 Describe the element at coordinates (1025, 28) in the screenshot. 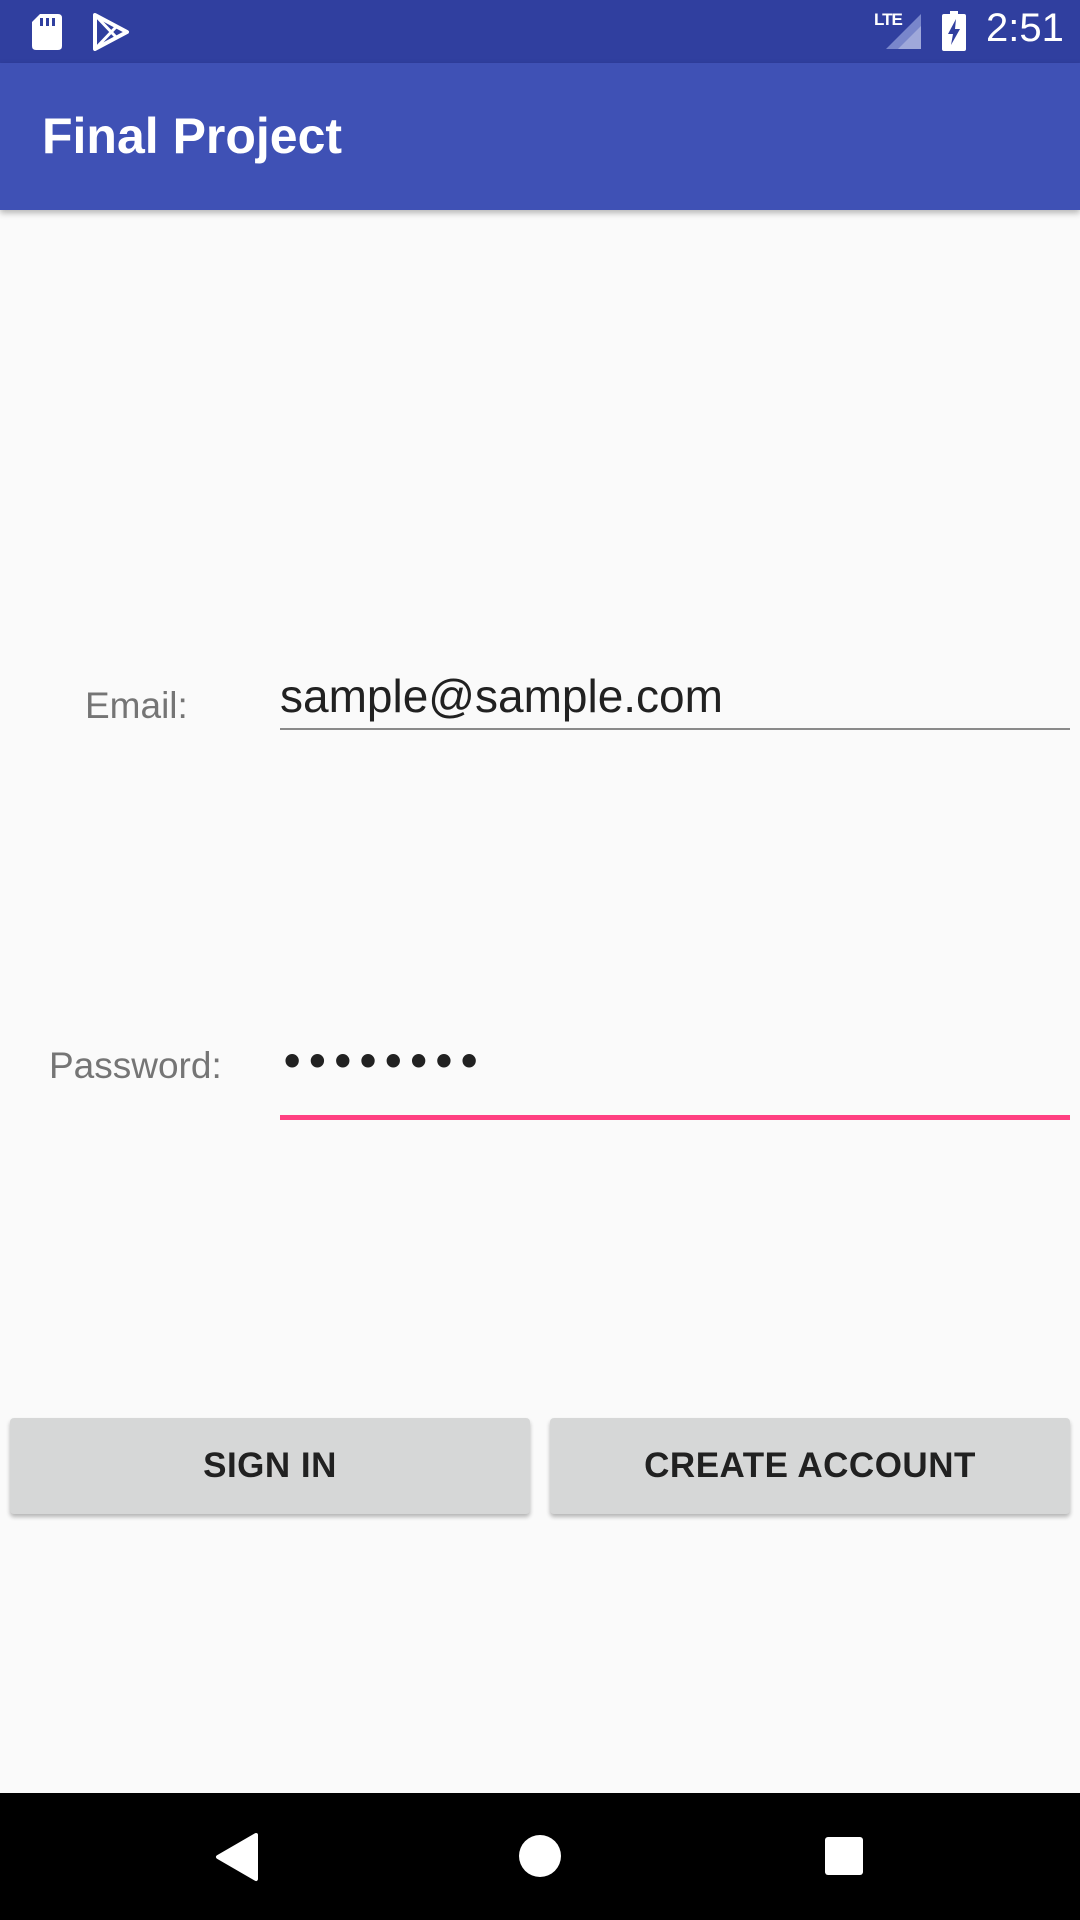

I see `status-time: 2:51` at that location.